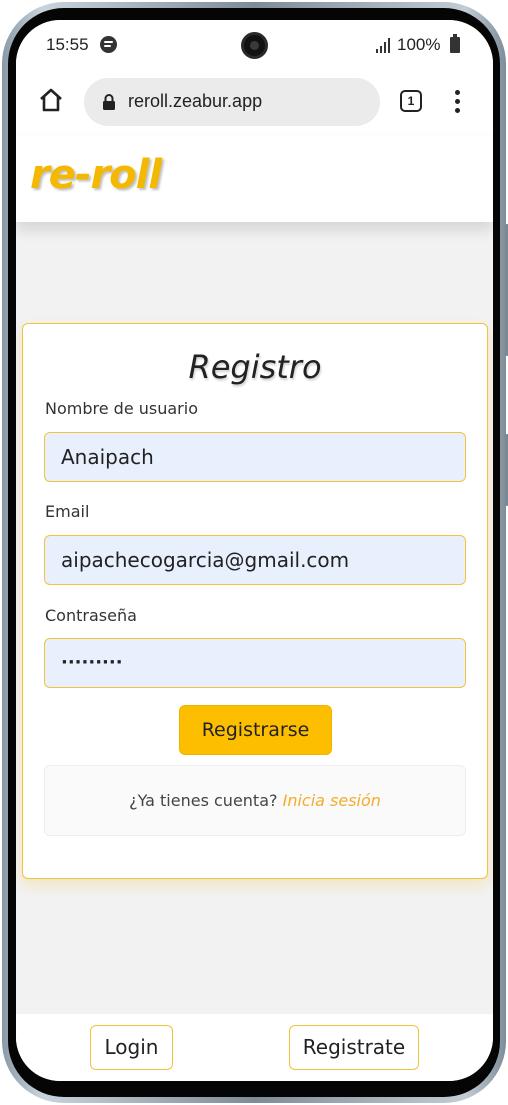 Image resolution: width=508 pixels, height=1105 pixels. Describe the element at coordinates (254, 179) in the screenshot. I see `app-header: re-roll` at that location.